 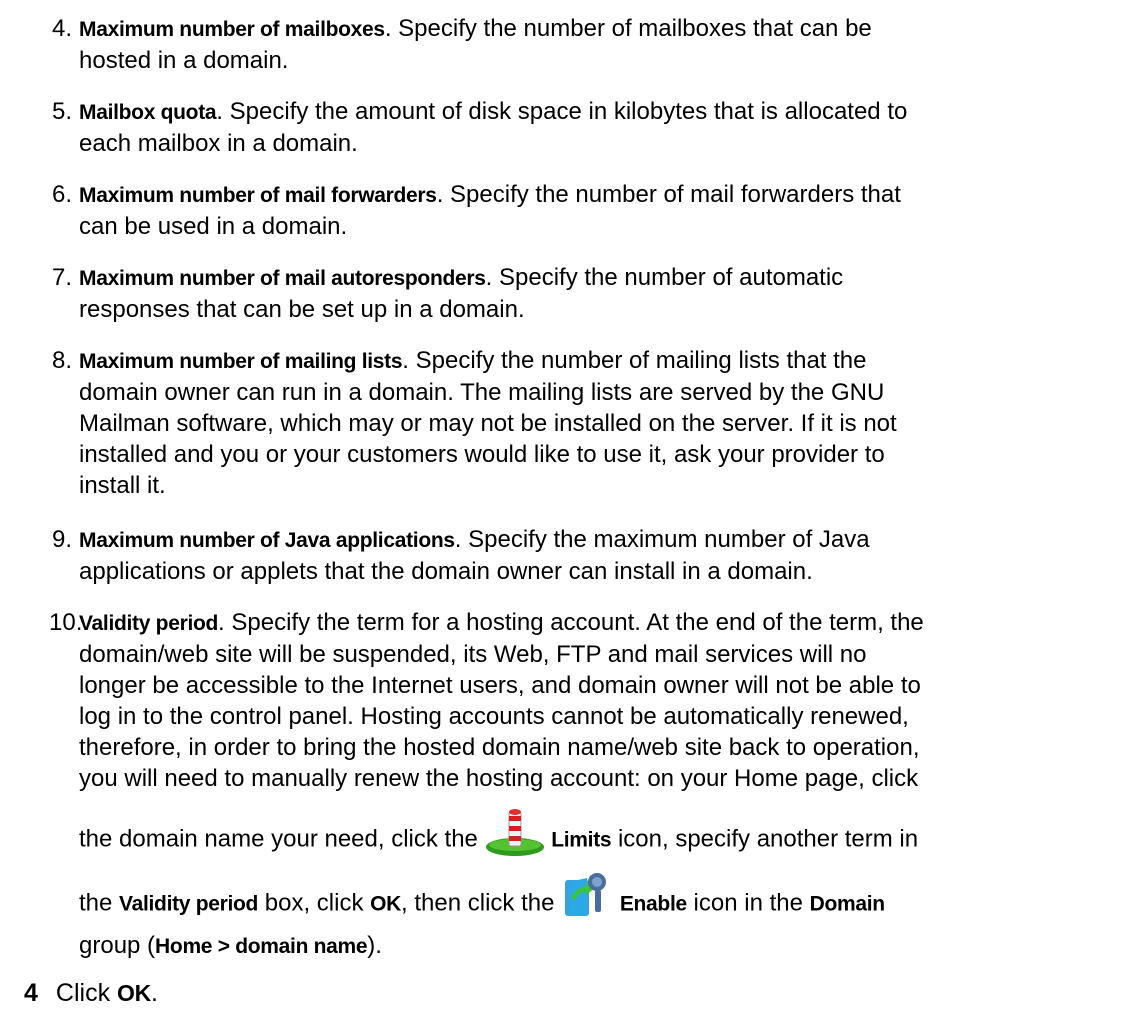 I want to click on item-number: 10., so click(x=66, y=622).